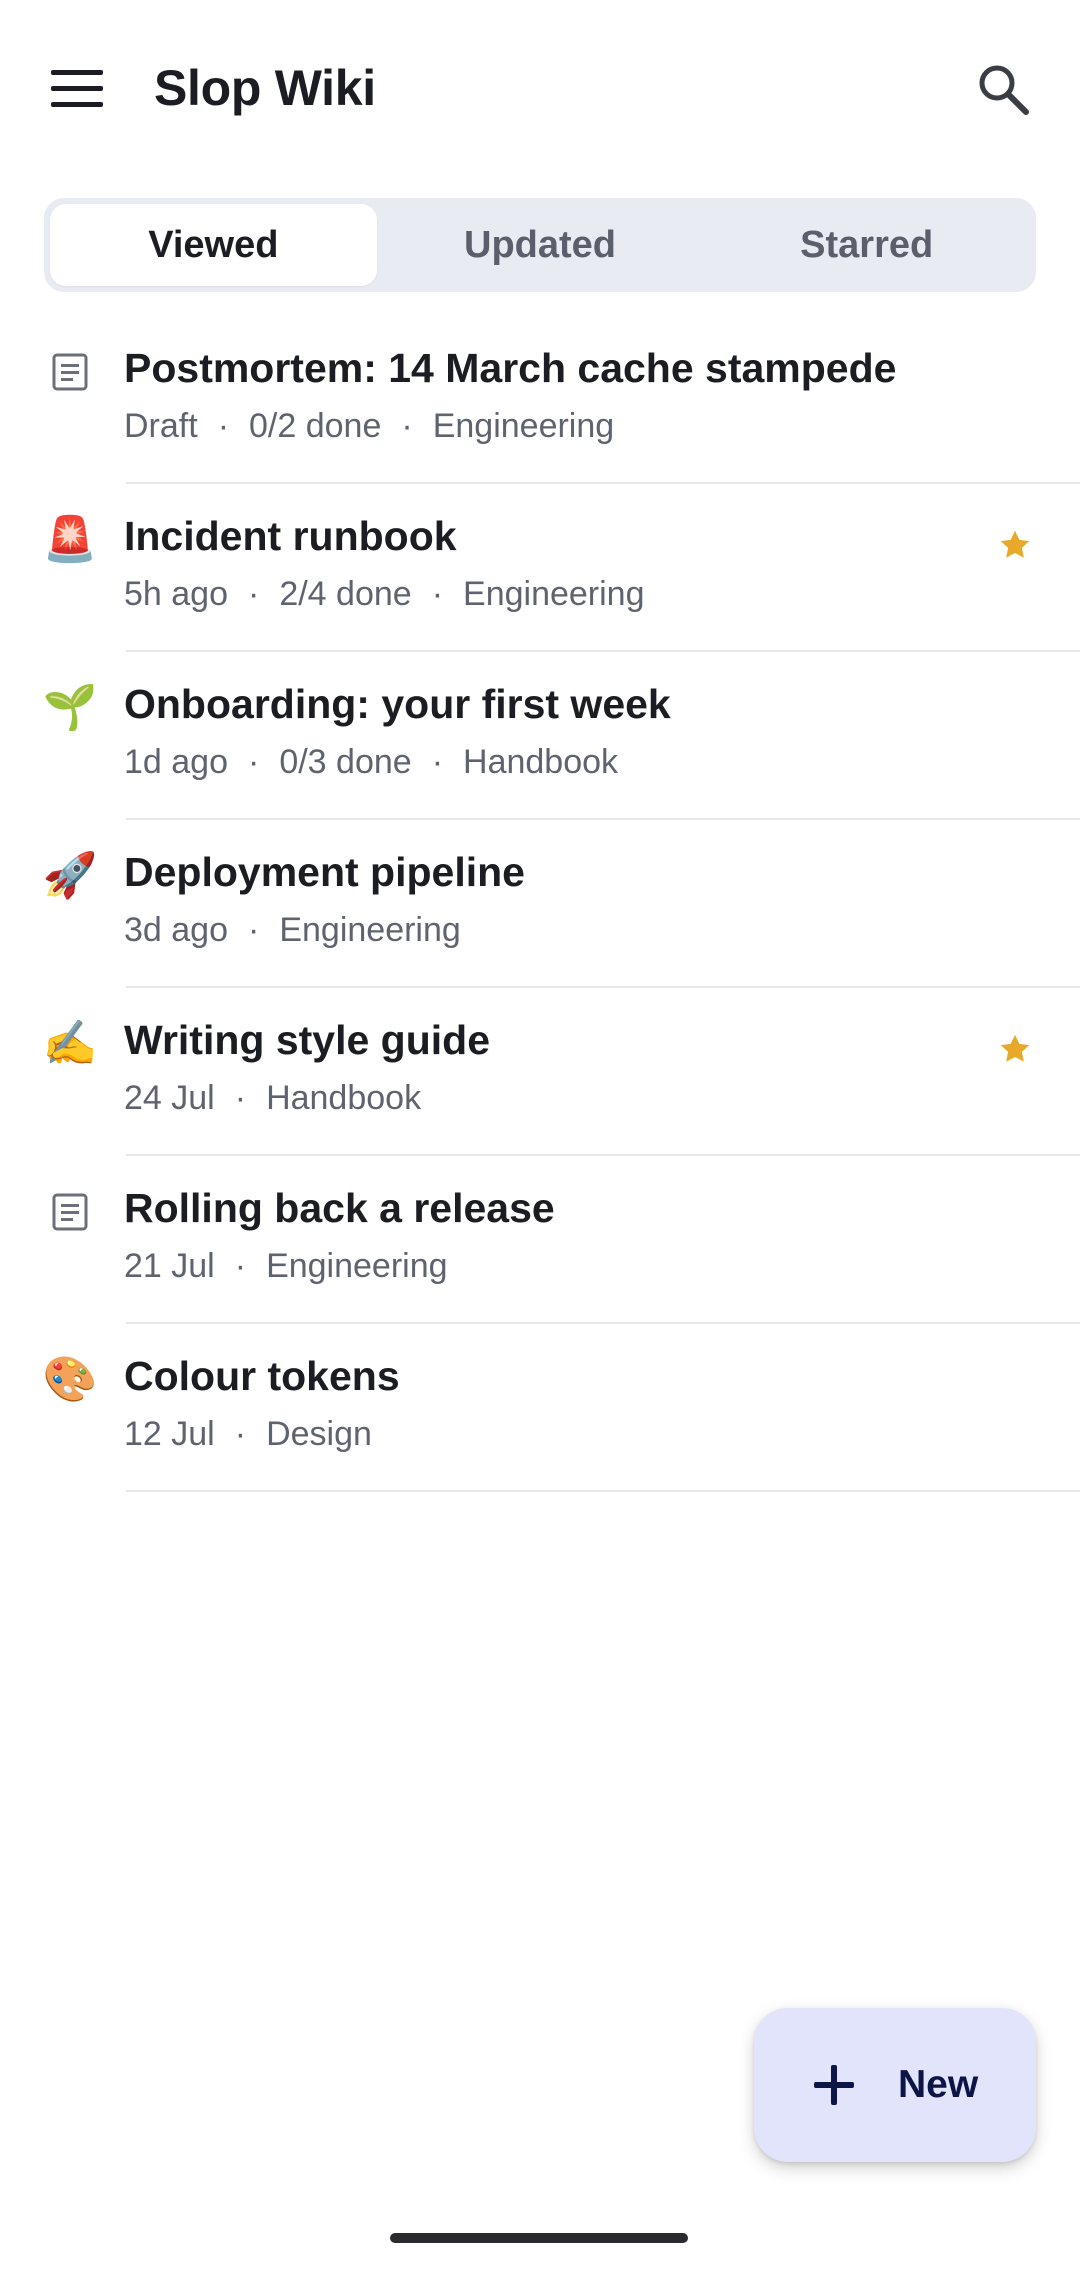 The height and width of the screenshot is (2274, 1080). Describe the element at coordinates (307, 1040) in the screenshot. I see `page-title: Writing style guide` at that location.